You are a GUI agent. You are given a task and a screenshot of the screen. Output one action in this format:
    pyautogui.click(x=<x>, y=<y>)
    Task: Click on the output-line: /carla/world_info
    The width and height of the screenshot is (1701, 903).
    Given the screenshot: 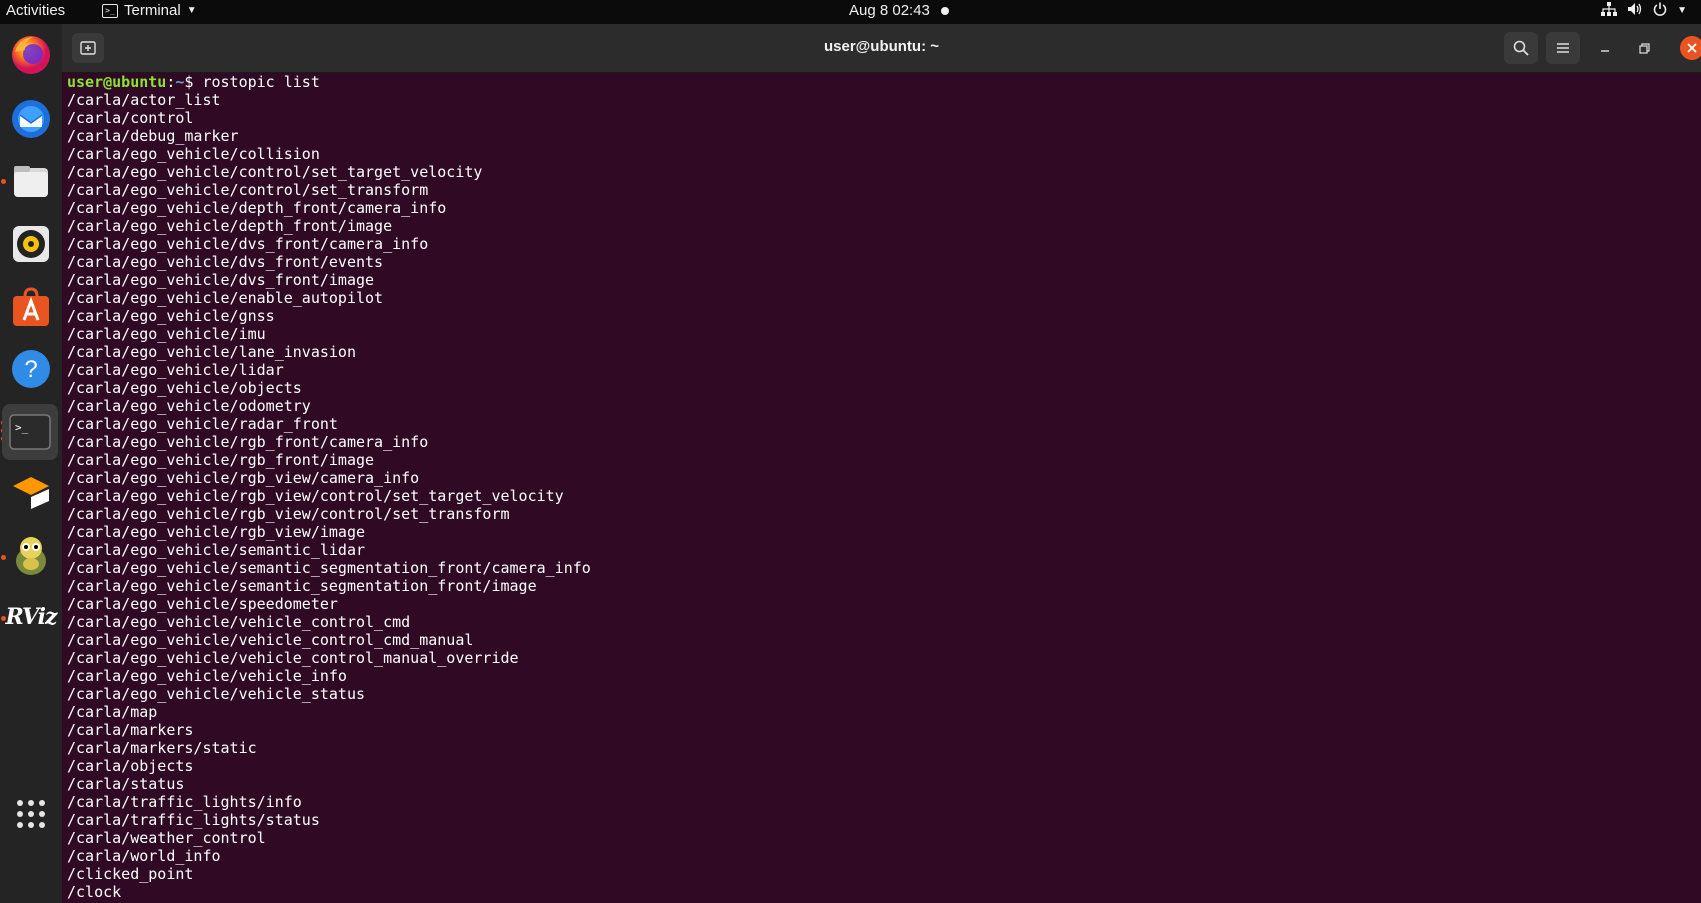 What is the action you would take?
    pyautogui.click(x=144, y=856)
    